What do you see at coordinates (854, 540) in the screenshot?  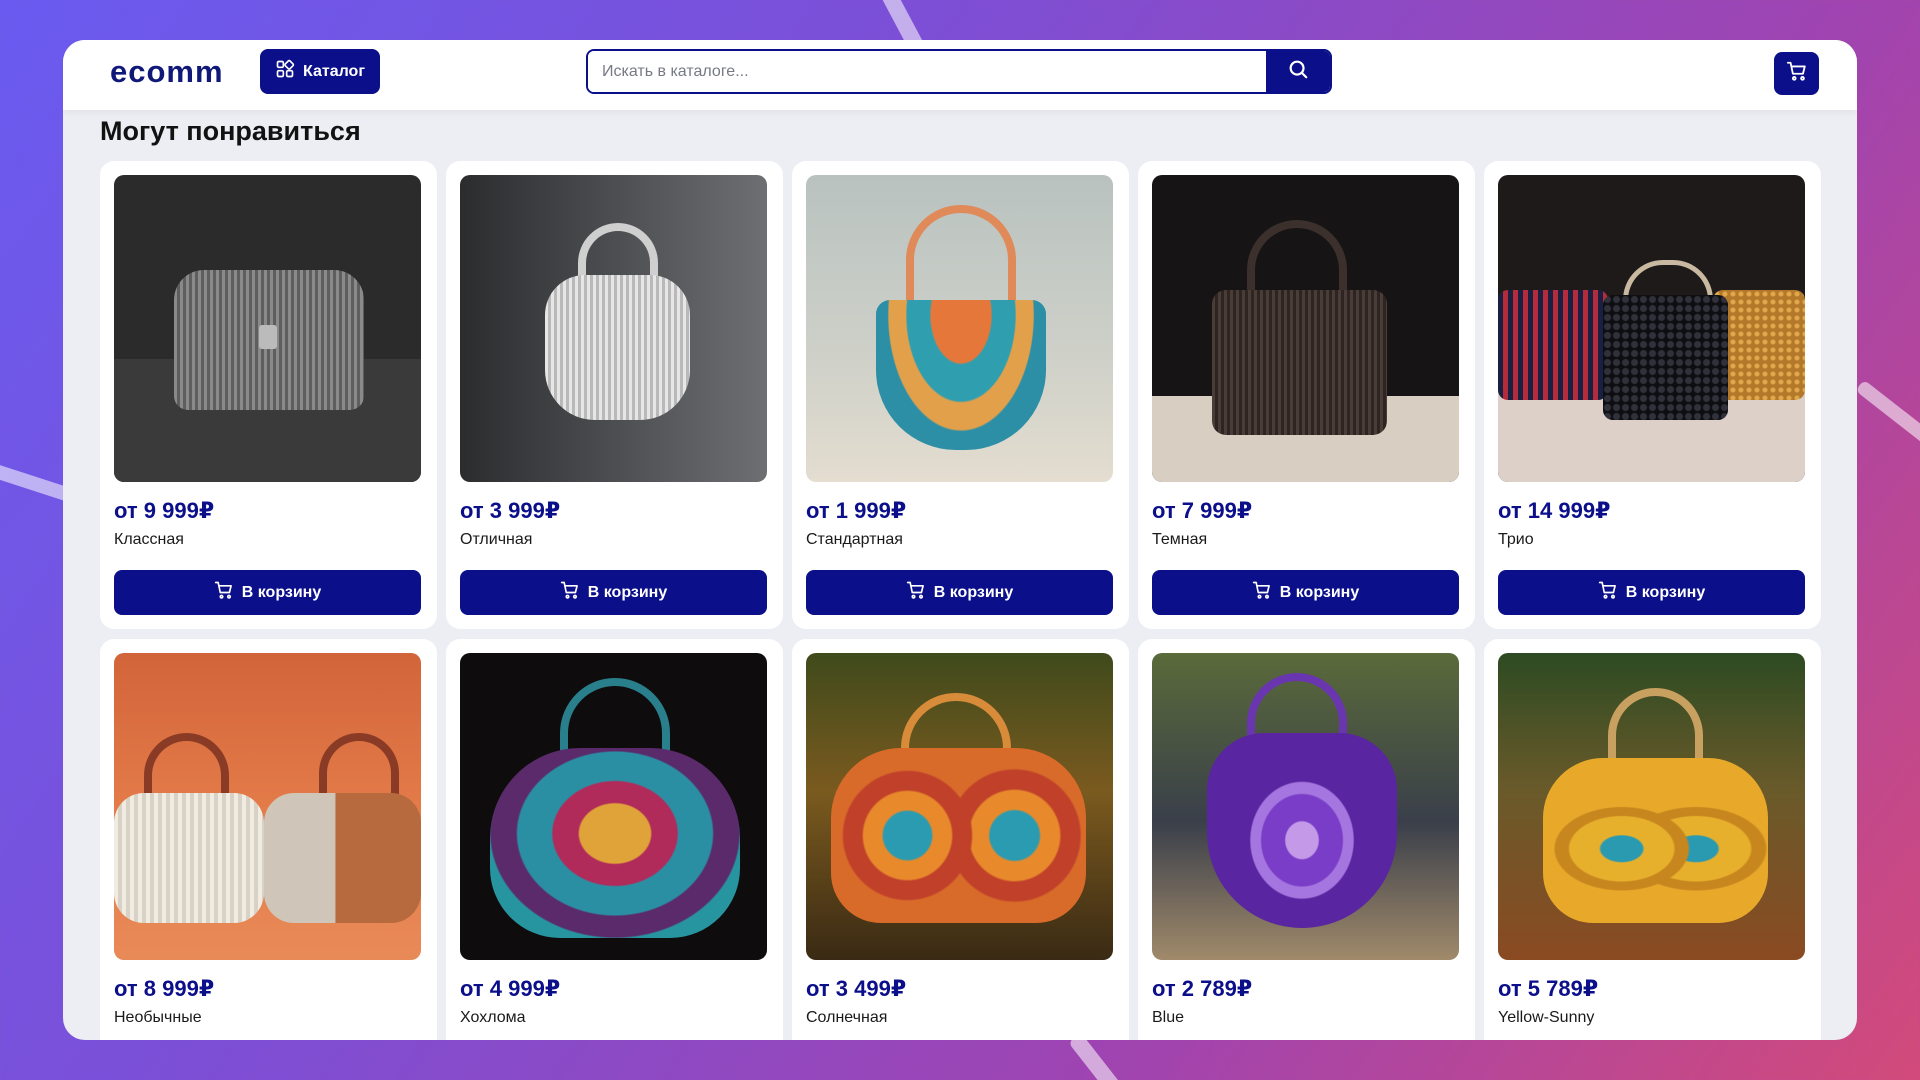 I see `product-name: Стандартная` at bounding box center [854, 540].